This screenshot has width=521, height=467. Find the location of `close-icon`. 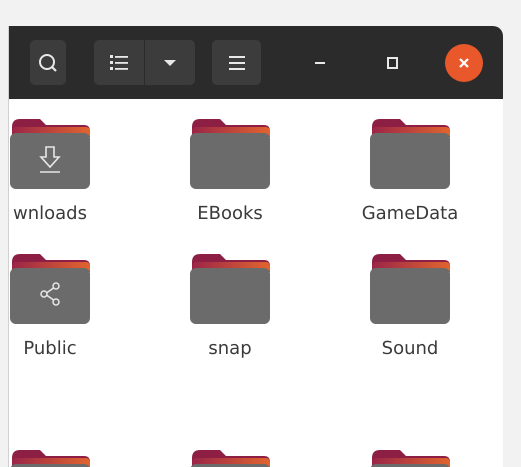

close-icon is located at coordinates (464, 62).